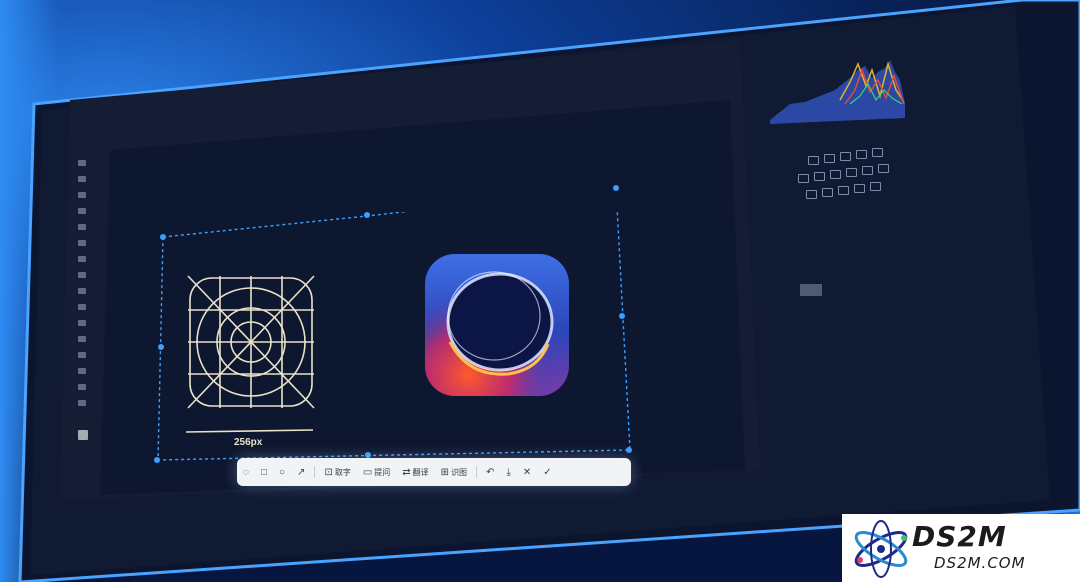 This screenshot has height=582, width=1080. Describe the element at coordinates (459, 472) in the screenshot. I see `image-recognition-label: 识图` at that location.